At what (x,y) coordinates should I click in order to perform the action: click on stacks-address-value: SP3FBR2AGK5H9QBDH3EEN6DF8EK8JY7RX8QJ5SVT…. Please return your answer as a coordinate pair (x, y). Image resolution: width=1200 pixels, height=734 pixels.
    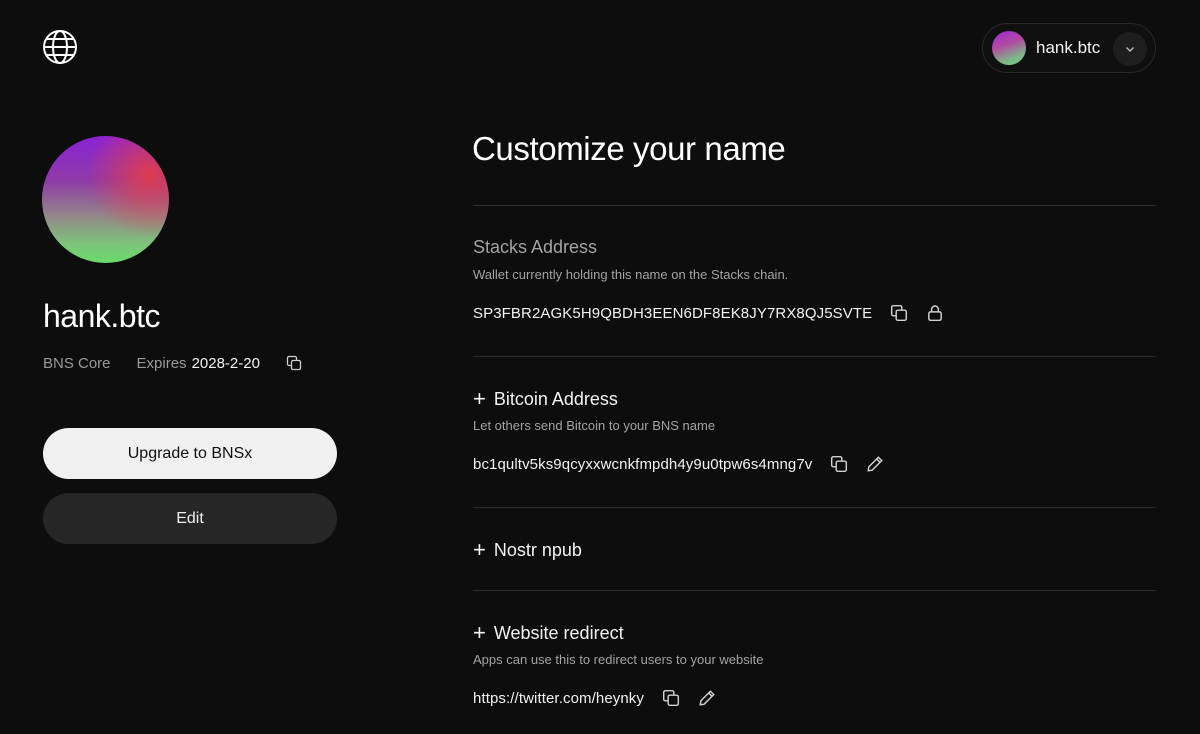
    Looking at the image, I should click on (673, 313).